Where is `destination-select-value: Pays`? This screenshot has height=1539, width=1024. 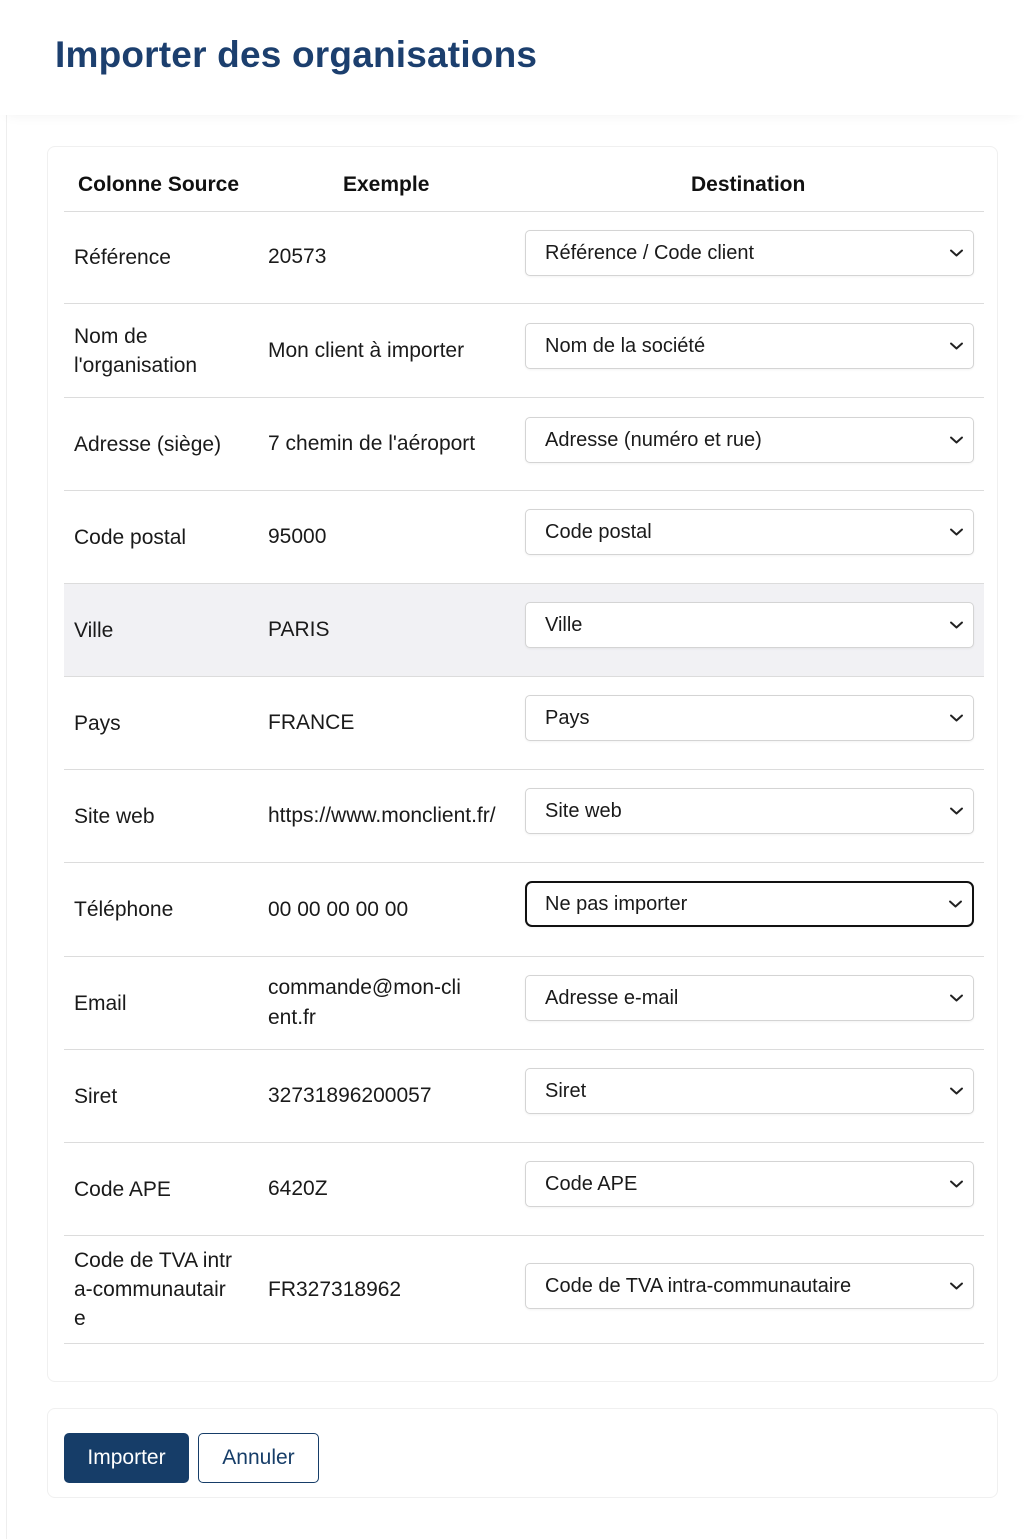 destination-select-value: Pays is located at coordinates (567, 717).